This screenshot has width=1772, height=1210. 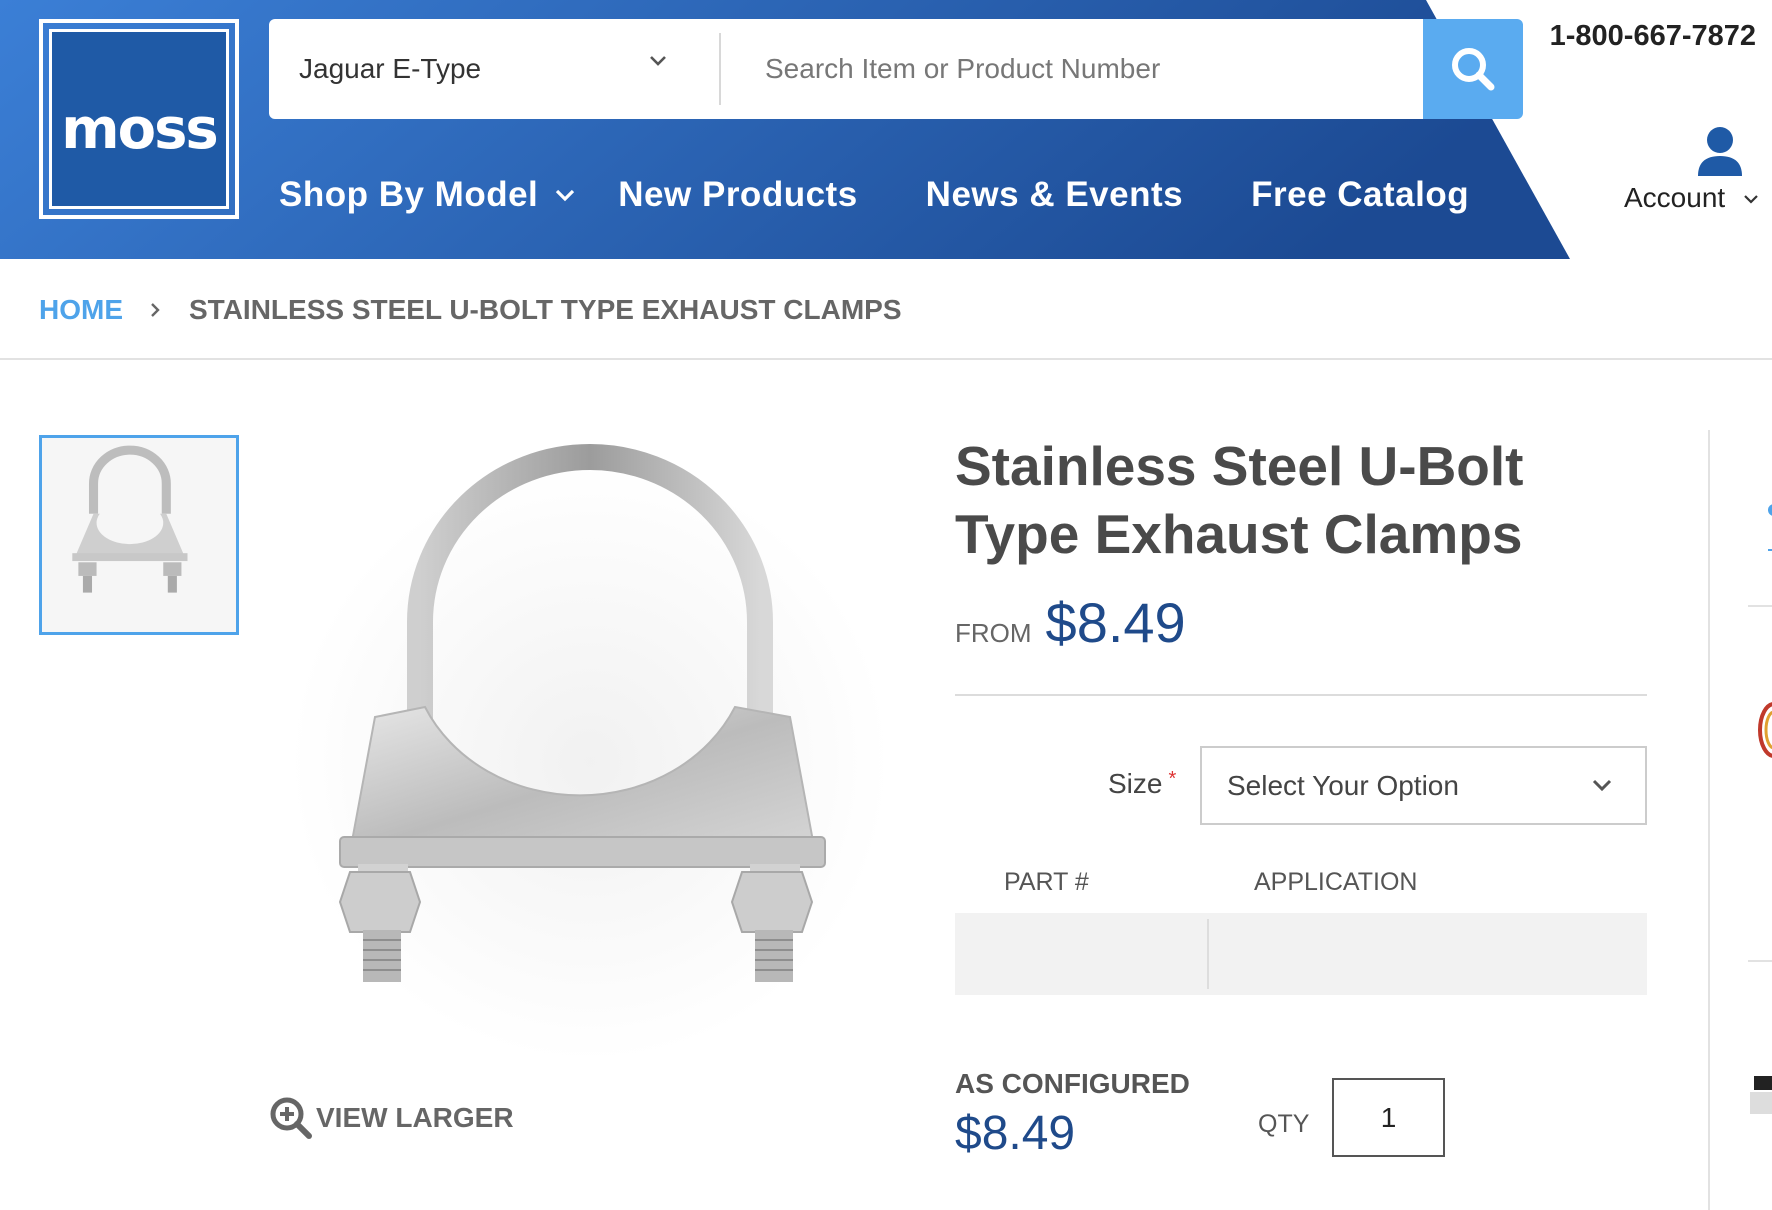 I want to click on account-menu: Account, so click(x=1696, y=172).